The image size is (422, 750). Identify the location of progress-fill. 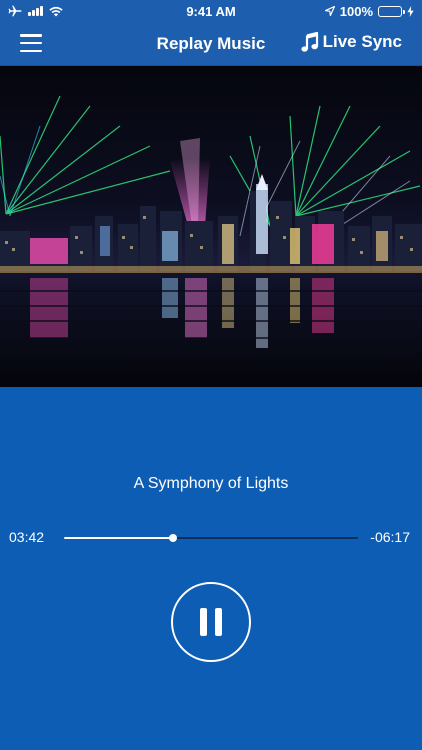
(118, 538).